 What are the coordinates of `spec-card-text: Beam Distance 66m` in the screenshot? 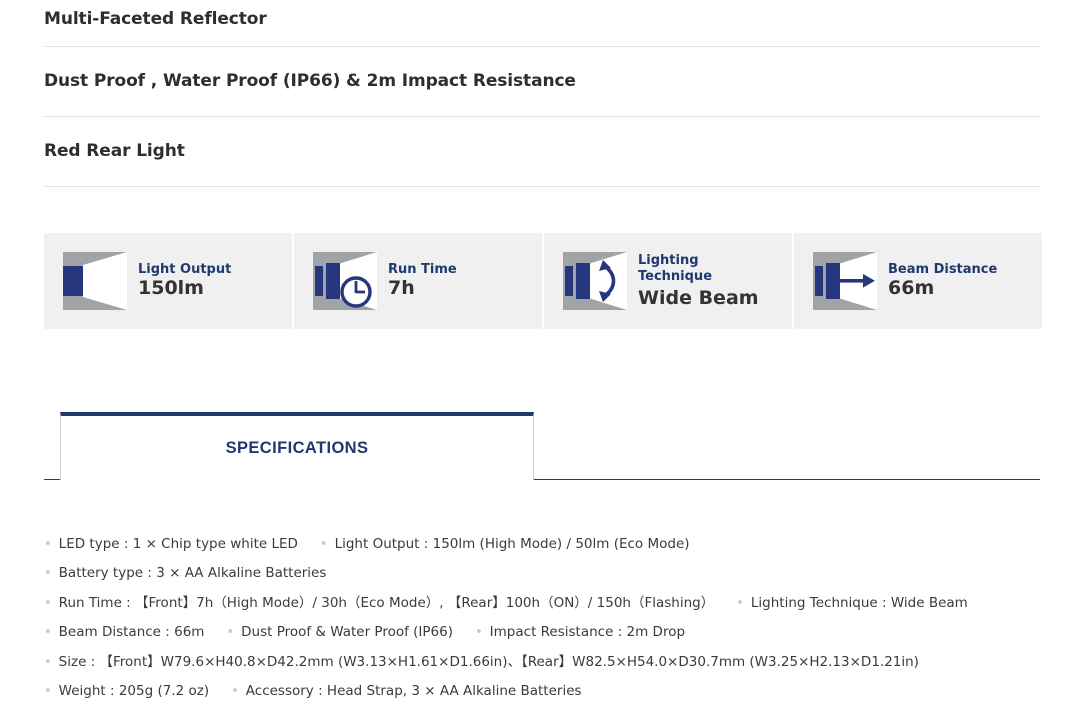 It's located at (943, 280).